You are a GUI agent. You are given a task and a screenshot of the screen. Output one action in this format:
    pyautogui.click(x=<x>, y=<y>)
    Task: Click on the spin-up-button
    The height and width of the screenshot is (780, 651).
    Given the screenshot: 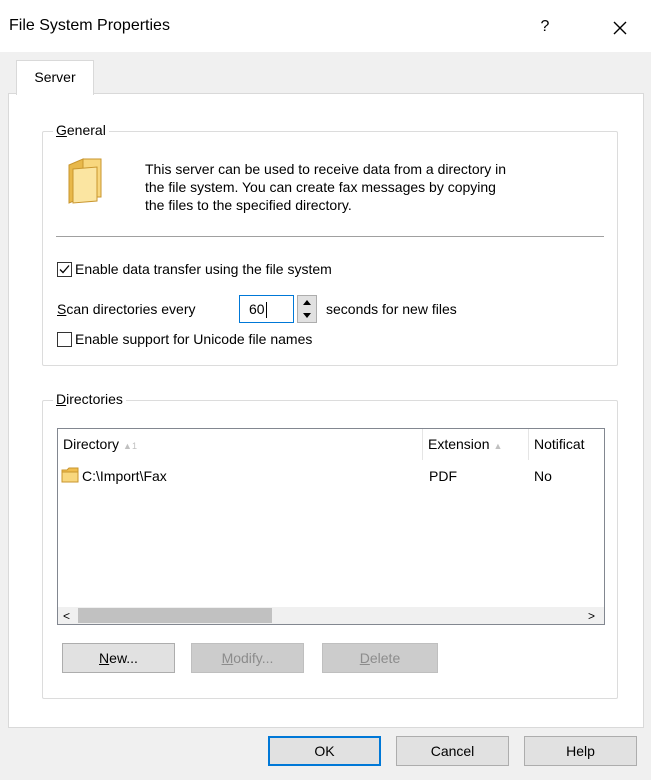 What is the action you would take?
    pyautogui.click(x=307, y=302)
    